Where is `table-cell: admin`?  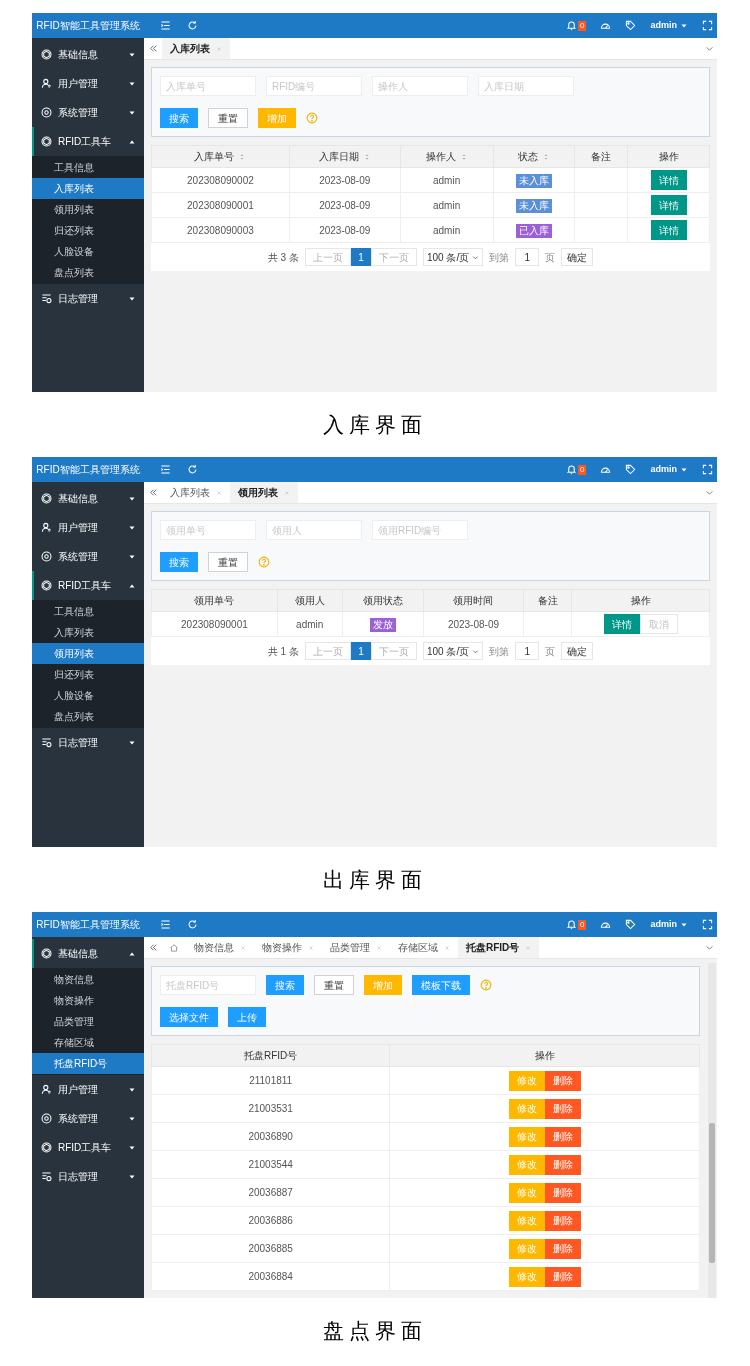
table-cell: admin is located at coordinates (447, 180).